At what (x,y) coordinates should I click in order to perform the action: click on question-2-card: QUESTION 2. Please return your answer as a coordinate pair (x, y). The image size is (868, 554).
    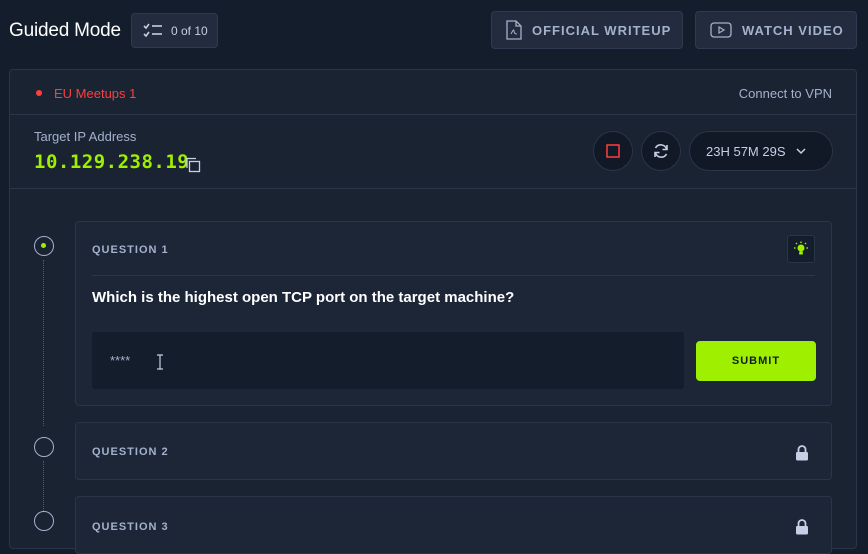
    Looking at the image, I should click on (453, 451).